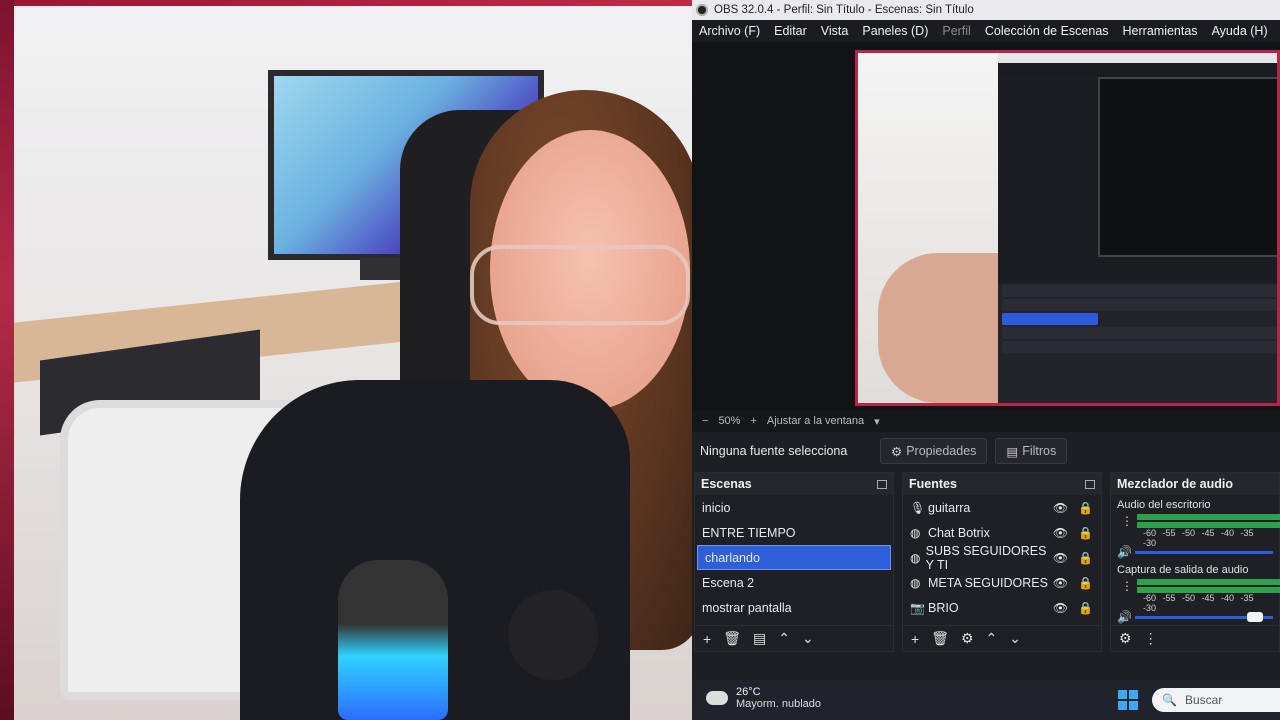 Image resolution: width=1280 pixels, height=720 pixels. I want to click on volume-meter: ⋮ -60 -55 -50 -45 -40 -35 -30, so click(1198, 596).